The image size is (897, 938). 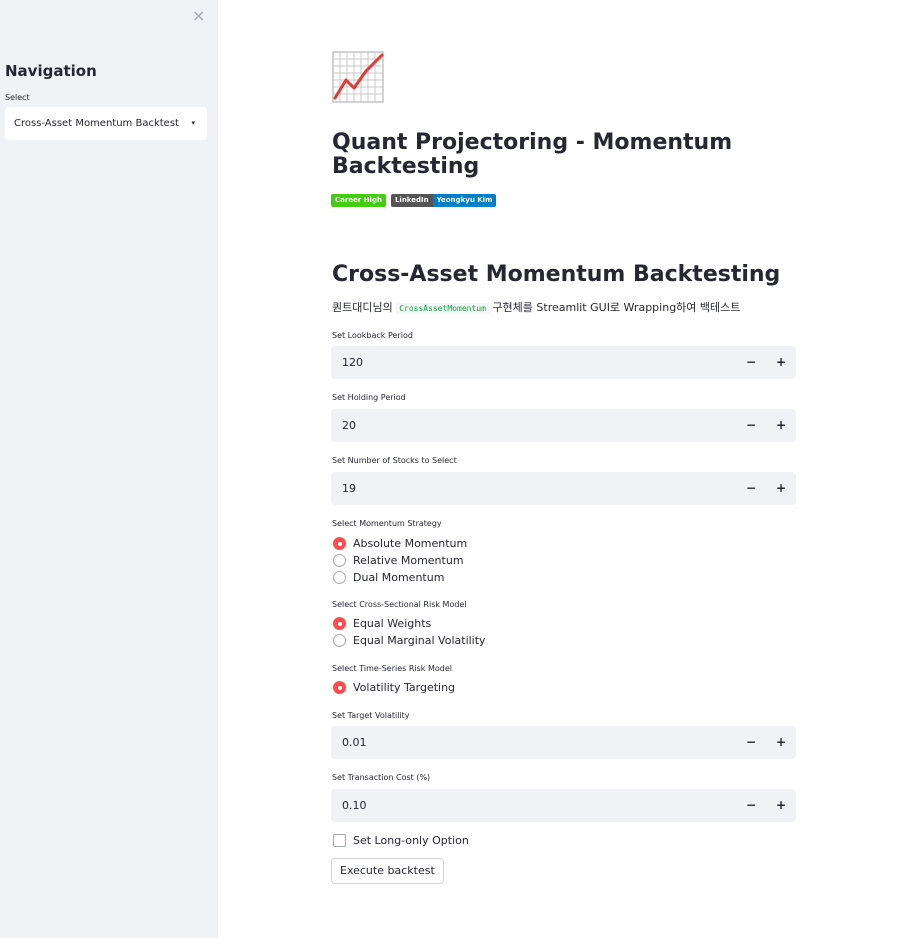 What do you see at coordinates (392, 623) in the screenshot?
I see `radio-label: Equal Weights` at bounding box center [392, 623].